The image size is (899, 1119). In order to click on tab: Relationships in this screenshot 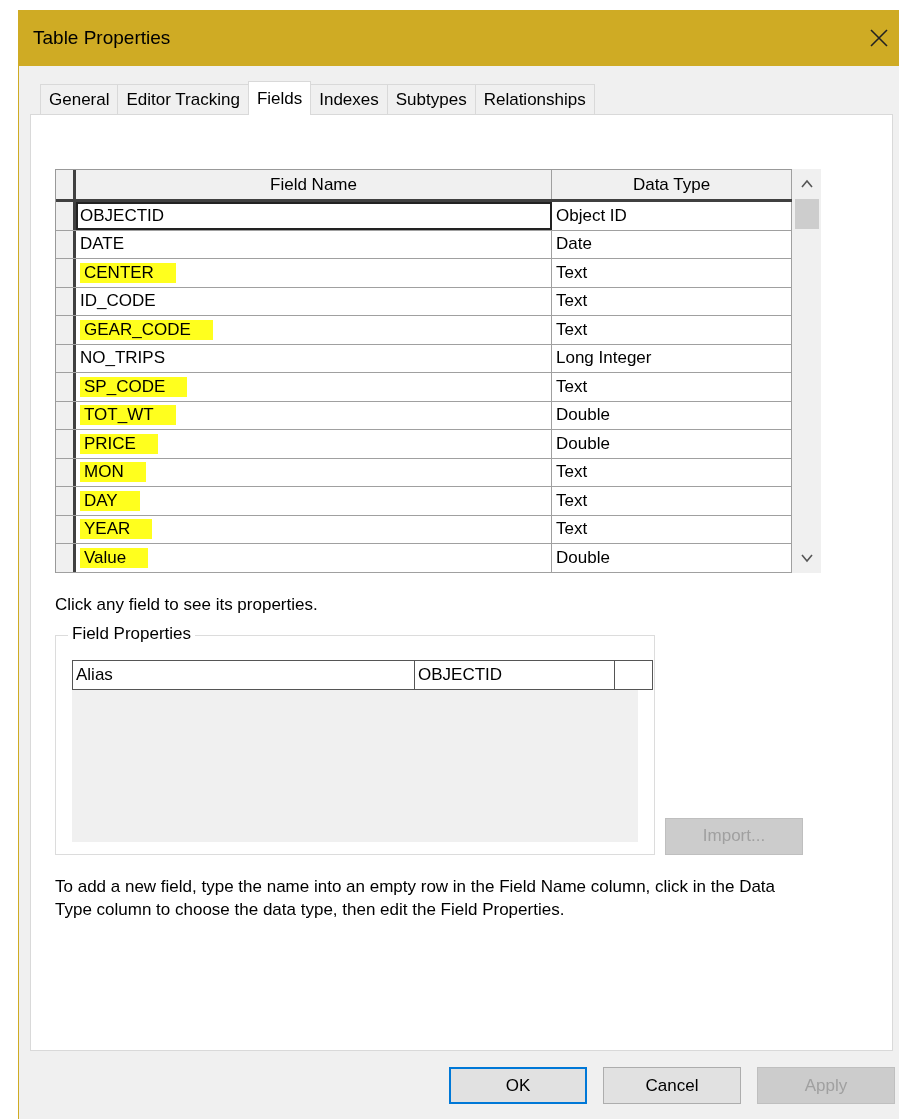, I will do `click(534, 99)`.